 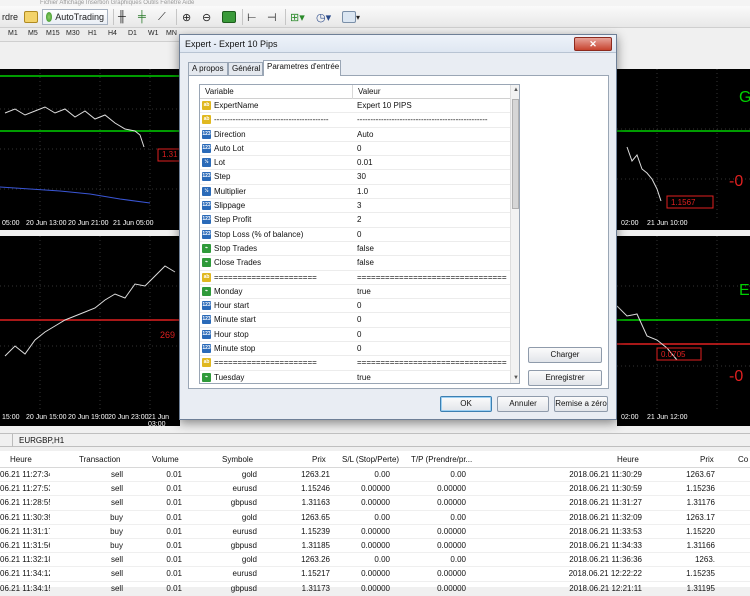 I want to click on period-w1: W1, so click(x=153, y=33).